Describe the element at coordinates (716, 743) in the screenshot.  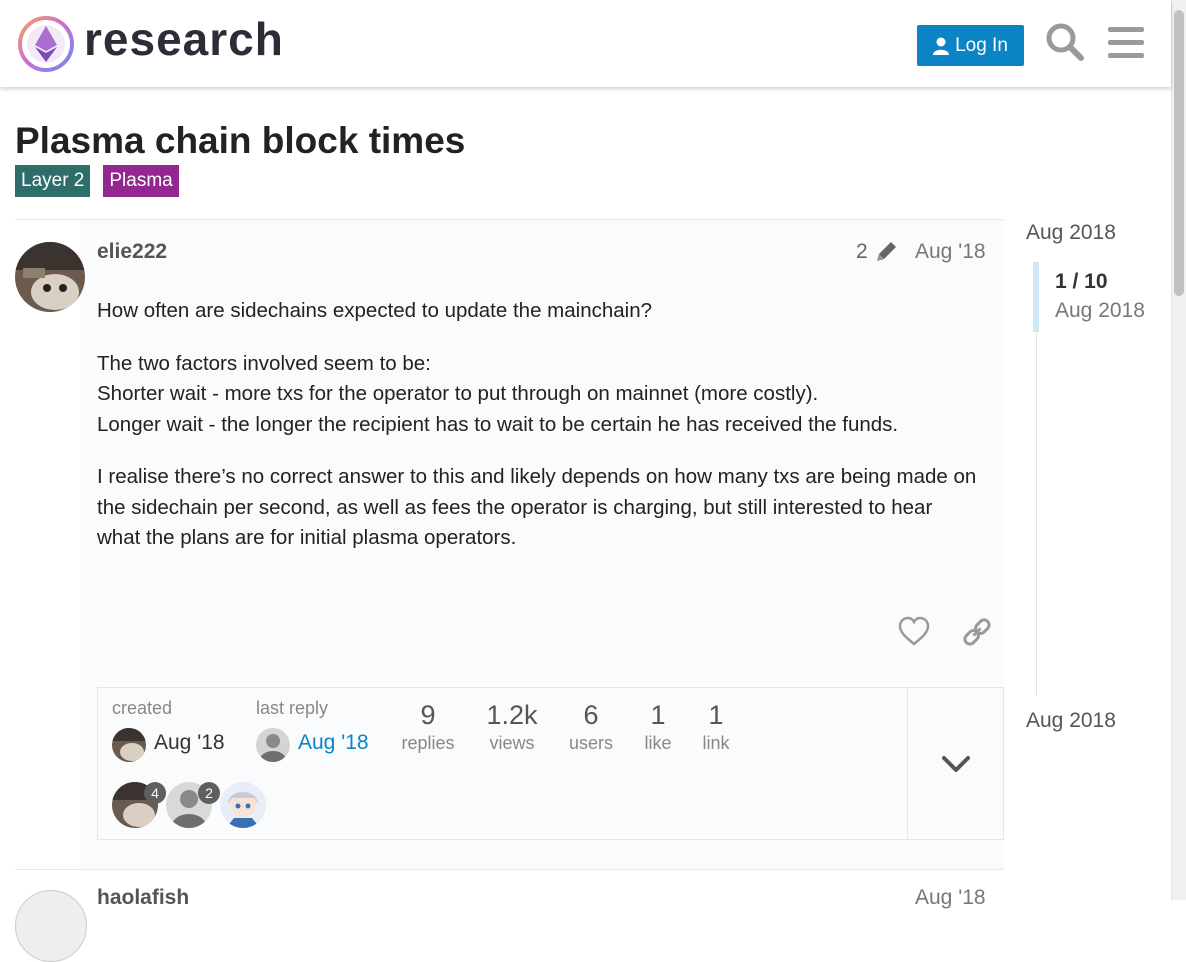
I see `stat-label: link` at that location.